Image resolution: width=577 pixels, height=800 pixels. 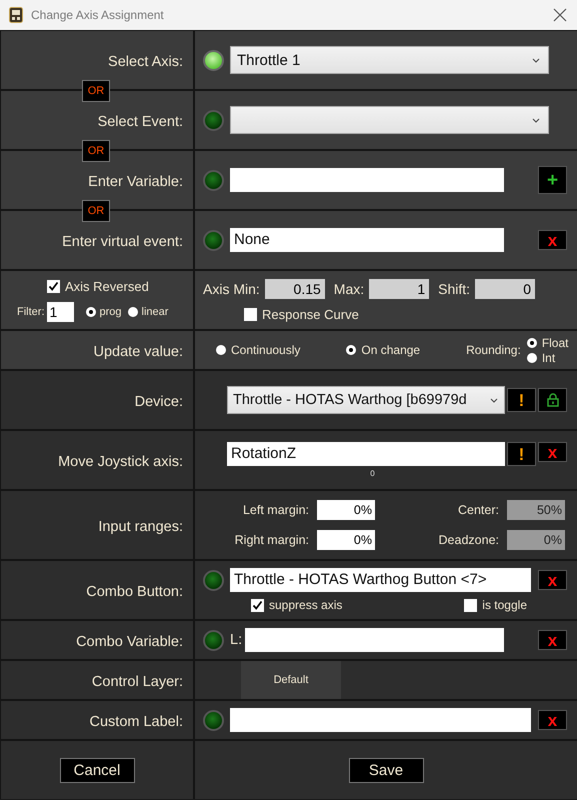 I want to click on add-button: +, so click(x=552, y=180).